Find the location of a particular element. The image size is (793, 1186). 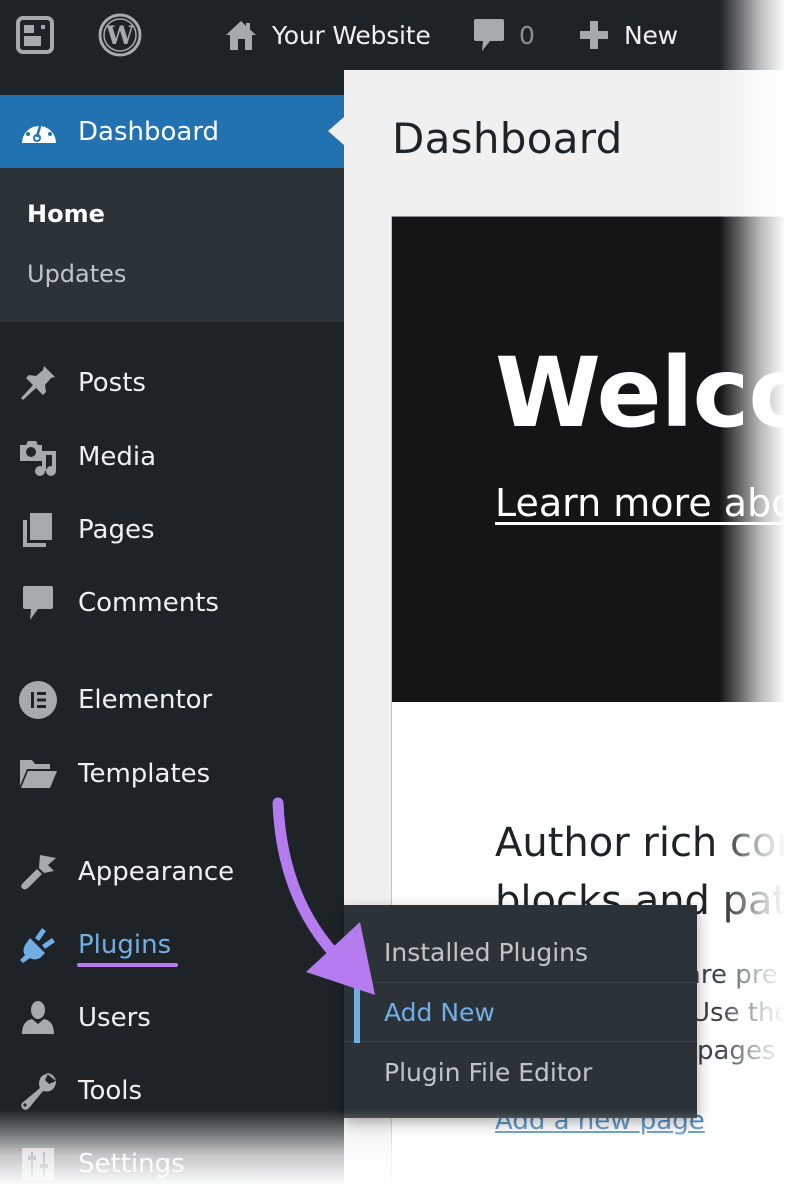

sidebar-item-templates: Templates is located at coordinates (172, 774).